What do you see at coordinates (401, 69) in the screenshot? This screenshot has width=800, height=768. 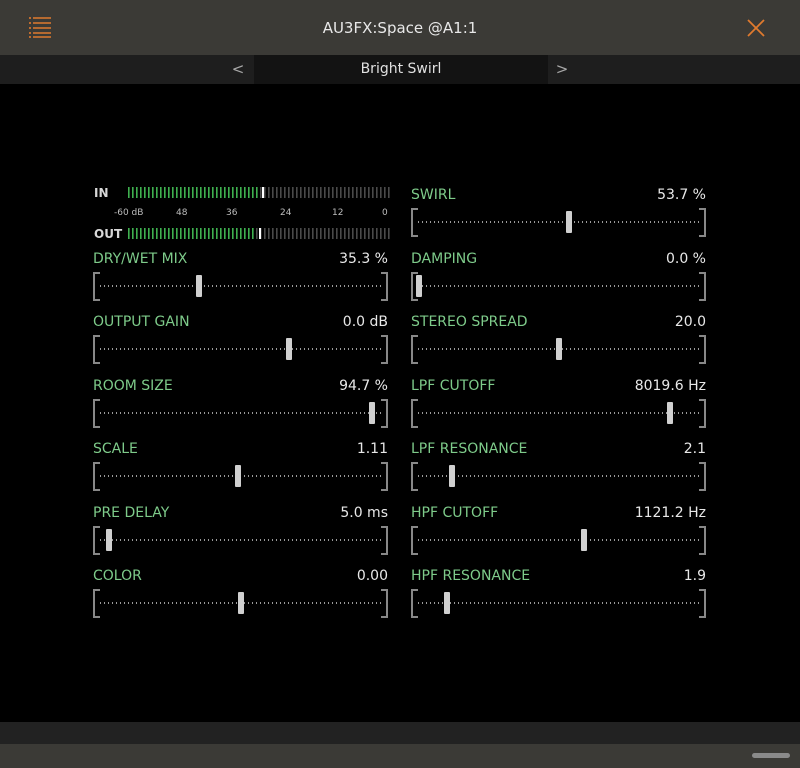 I see `preset-name: Bright Swirl` at bounding box center [401, 69].